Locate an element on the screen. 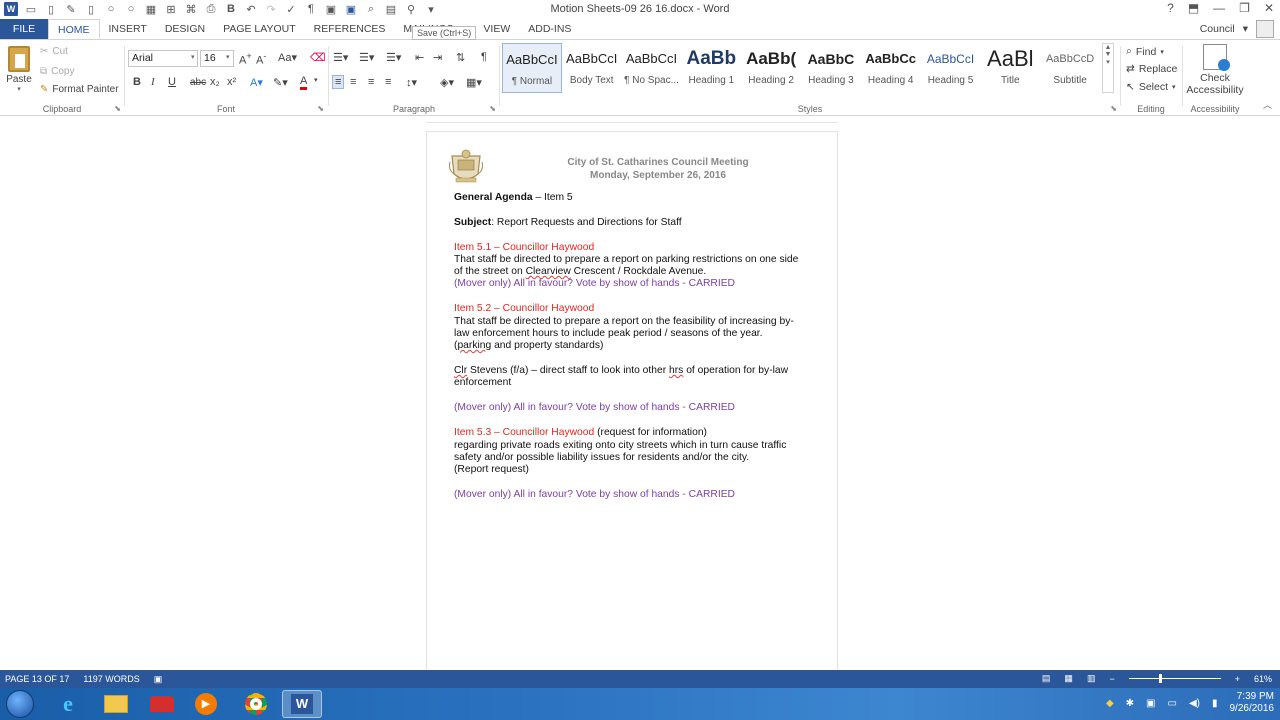 The image size is (1280, 720). close-button: ✕ is located at coordinates (1269, 8).